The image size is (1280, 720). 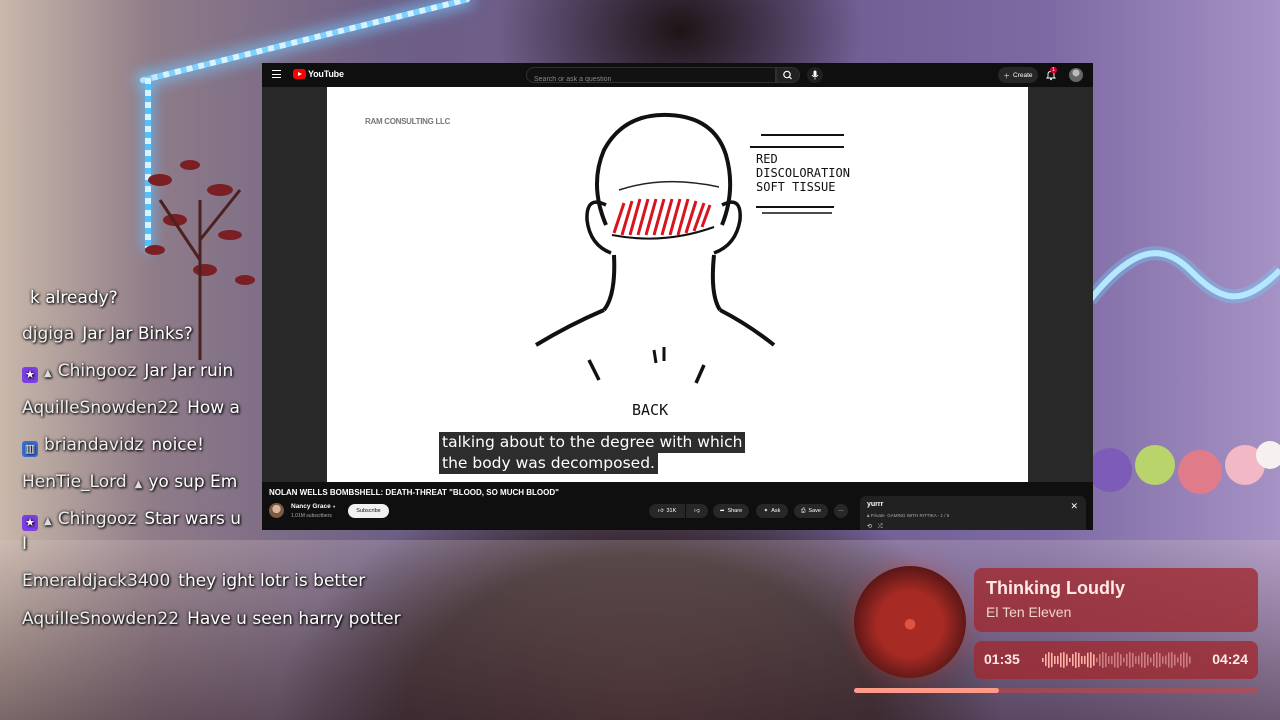 What do you see at coordinates (803, 173) in the screenshot?
I see `annotation-line-2: DISCOLORATION` at bounding box center [803, 173].